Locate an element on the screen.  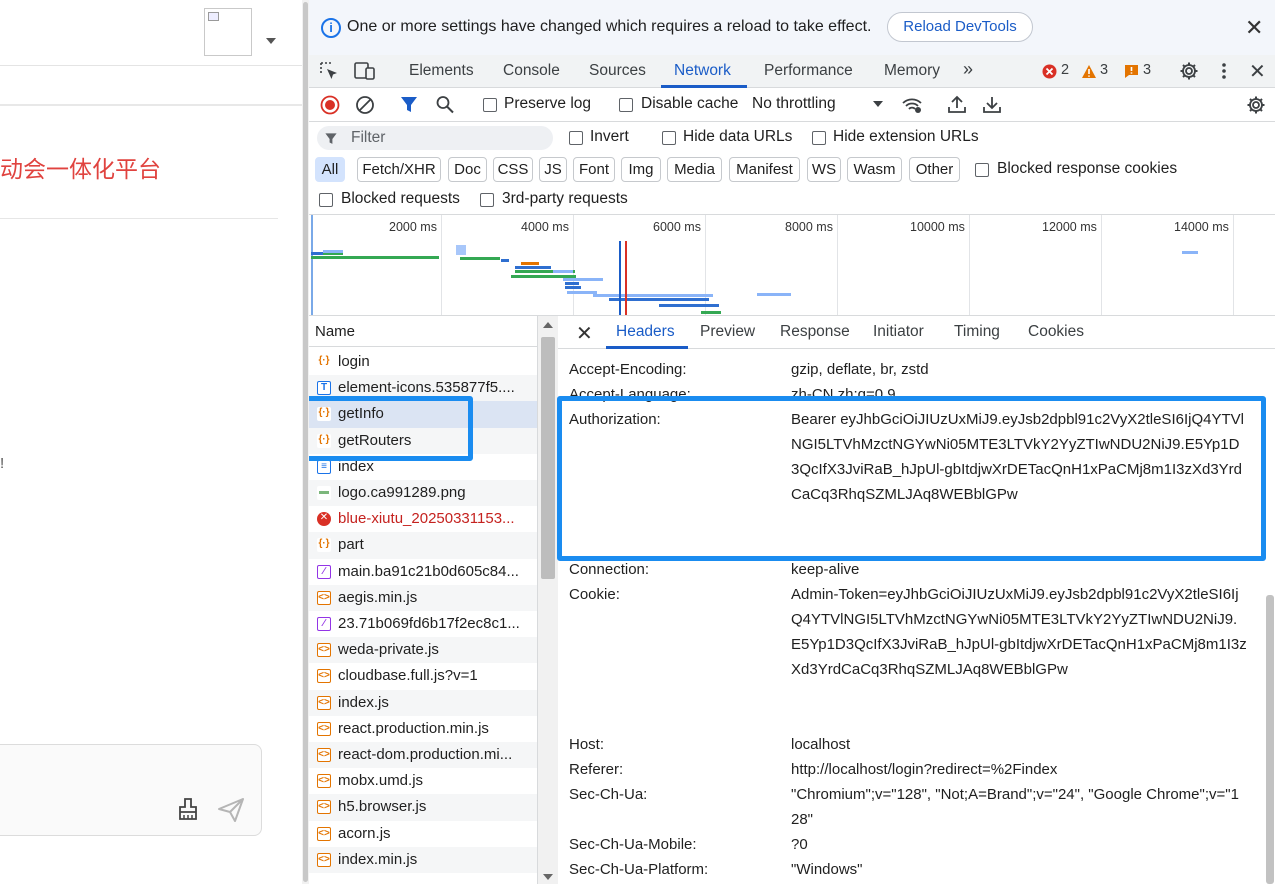
tab-cookies: Cookies is located at coordinates (1056, 332).